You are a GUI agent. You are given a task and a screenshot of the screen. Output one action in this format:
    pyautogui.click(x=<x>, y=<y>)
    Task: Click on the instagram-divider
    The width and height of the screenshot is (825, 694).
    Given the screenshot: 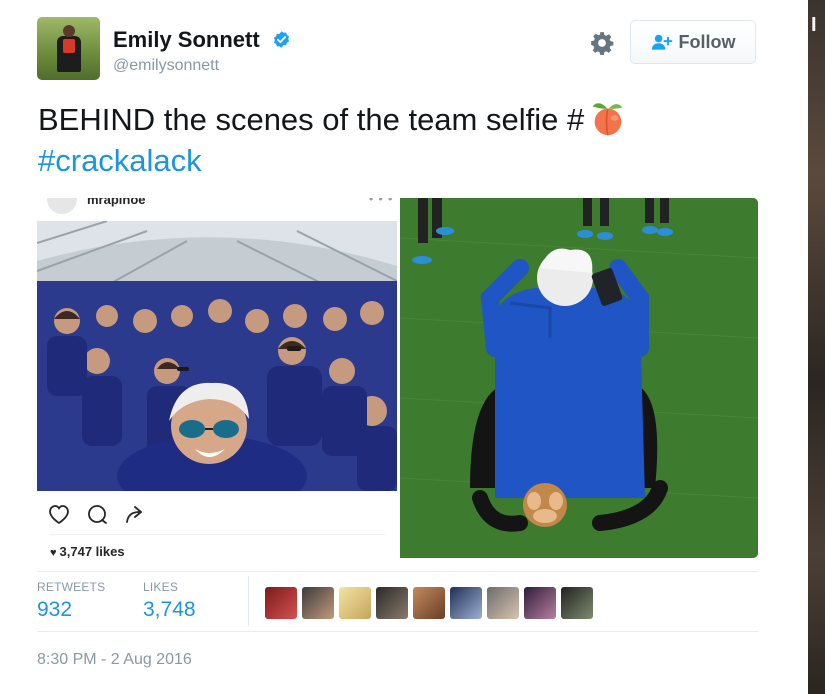 What is the action you would take?
    pyautogui.click(x=217, y=534)
    